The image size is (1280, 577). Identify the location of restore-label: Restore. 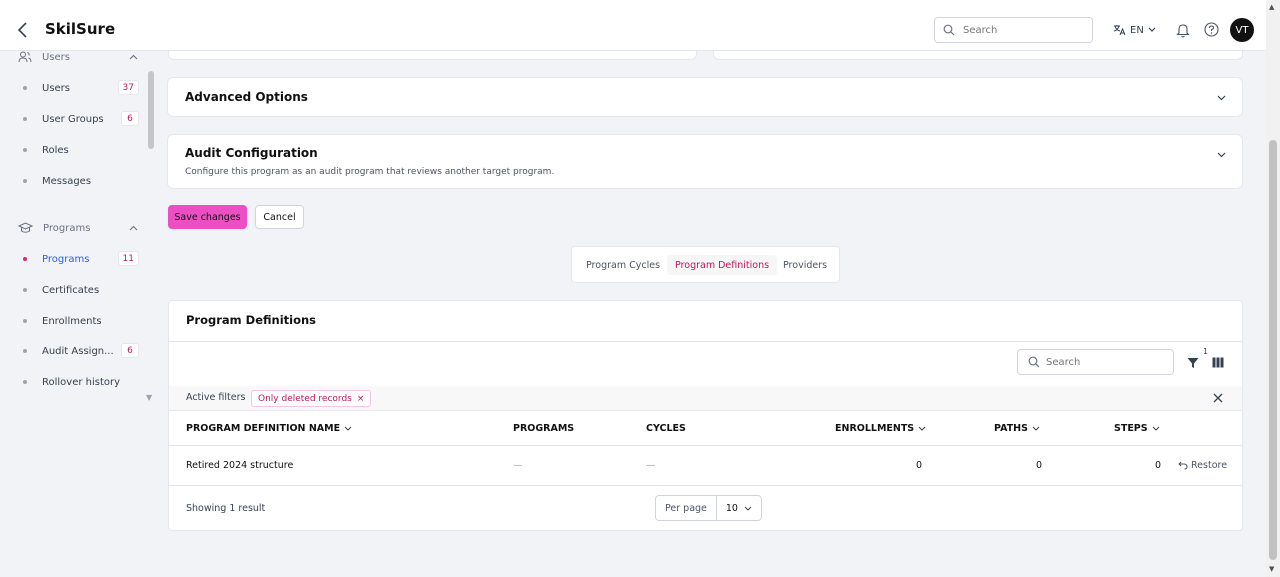
(1209, 465).